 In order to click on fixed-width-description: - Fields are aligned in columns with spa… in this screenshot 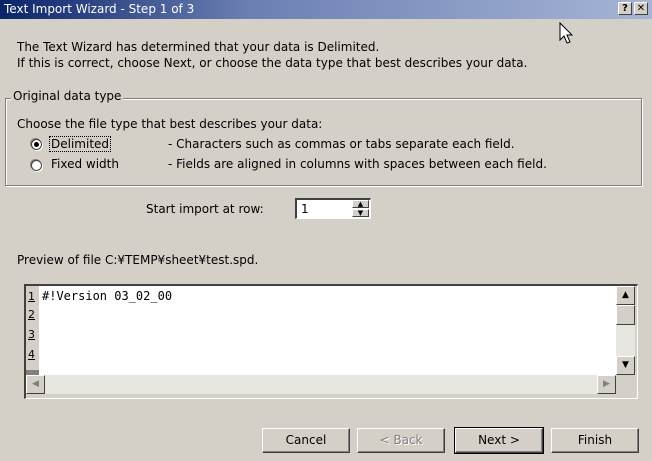, I will do `click(357, 164)`.